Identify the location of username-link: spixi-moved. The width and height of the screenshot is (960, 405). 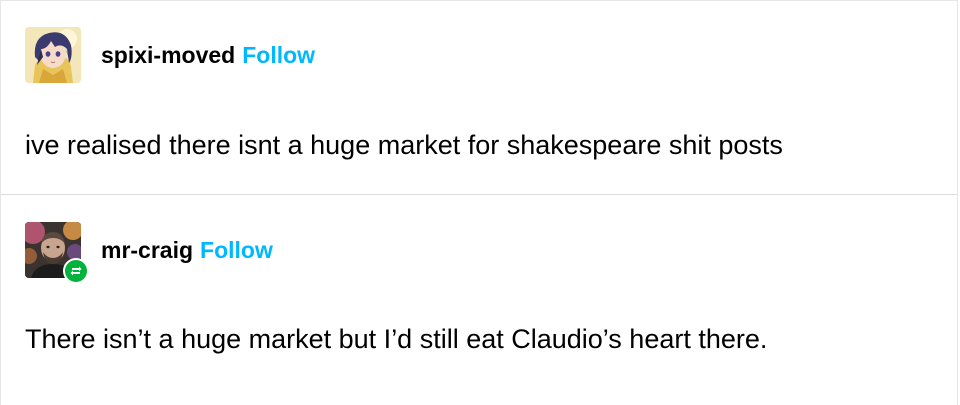
(168, 55).